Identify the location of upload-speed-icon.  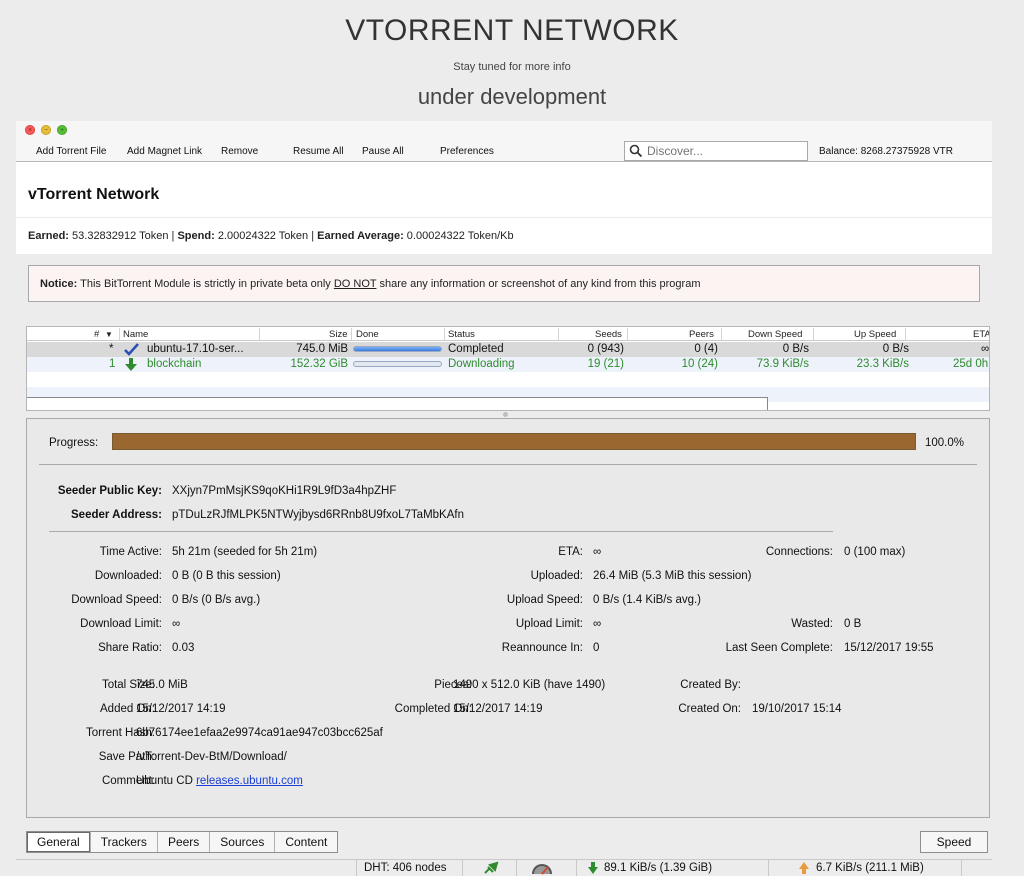
(804, 868).